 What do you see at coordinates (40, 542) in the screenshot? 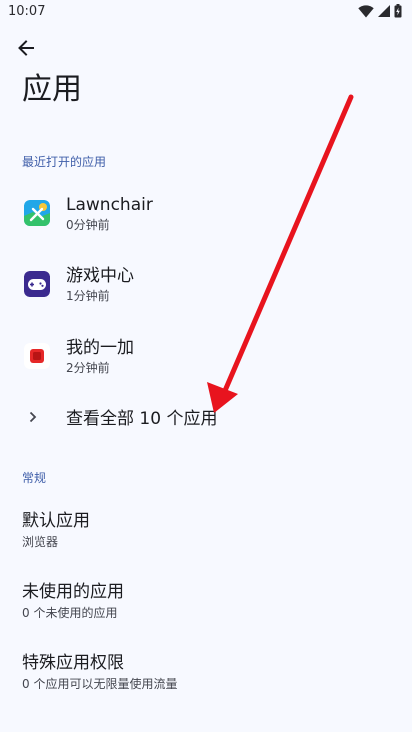
I see `setting-subtitle: 浏览器` at bounding box center [40, 542].